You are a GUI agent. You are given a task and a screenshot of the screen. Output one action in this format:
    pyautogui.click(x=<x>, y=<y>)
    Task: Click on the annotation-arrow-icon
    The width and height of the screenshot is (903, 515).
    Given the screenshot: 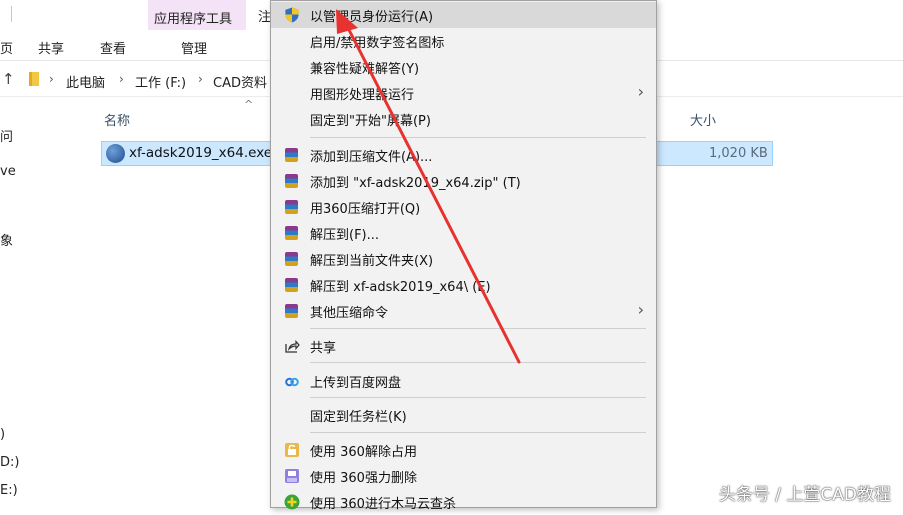 What is the action you would take?
    pyautogui.click(x=428, y=186)
    